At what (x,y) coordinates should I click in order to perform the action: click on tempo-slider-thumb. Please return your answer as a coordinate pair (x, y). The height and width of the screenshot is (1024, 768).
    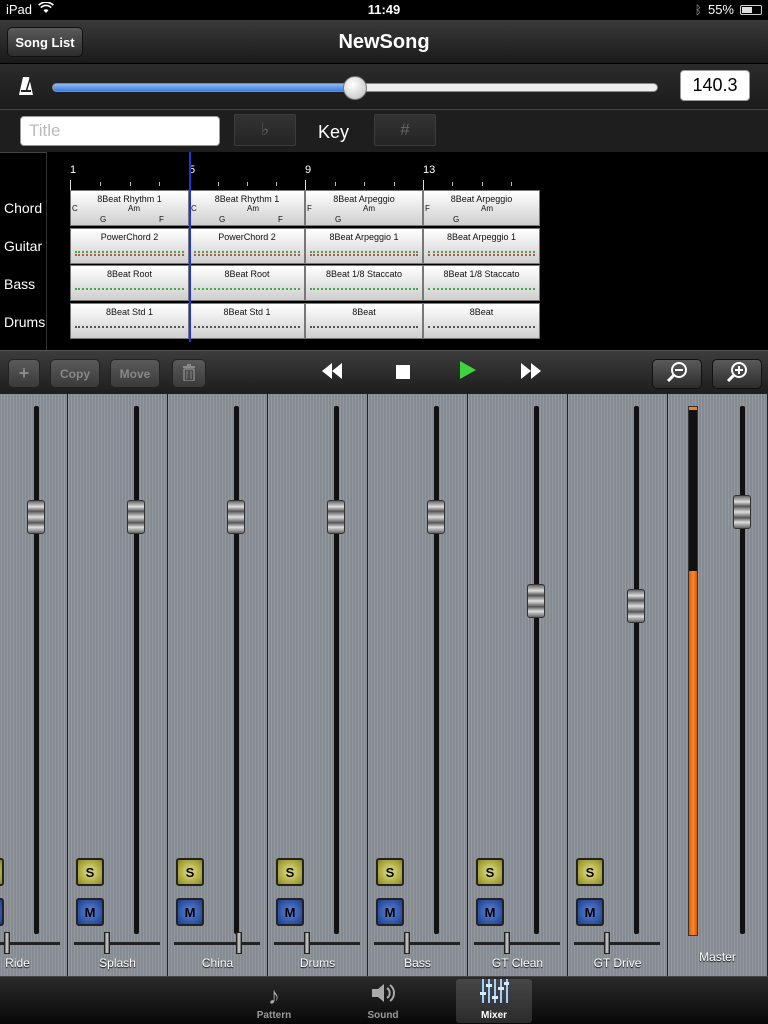
    Looking at the image, I should click on (355, 88).